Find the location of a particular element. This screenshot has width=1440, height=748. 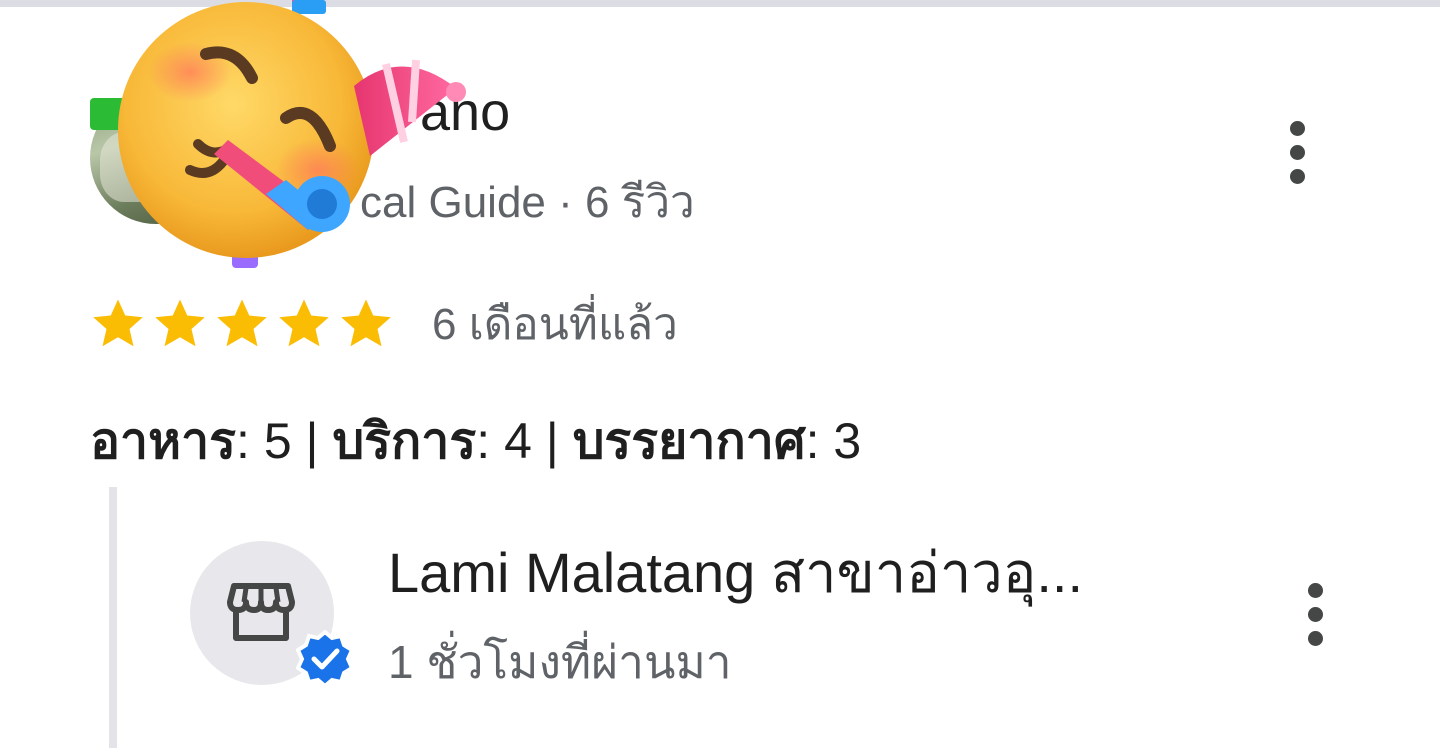

aspect-label-atmosphere: บรรยากาศ is located at coordinates (689, 441).